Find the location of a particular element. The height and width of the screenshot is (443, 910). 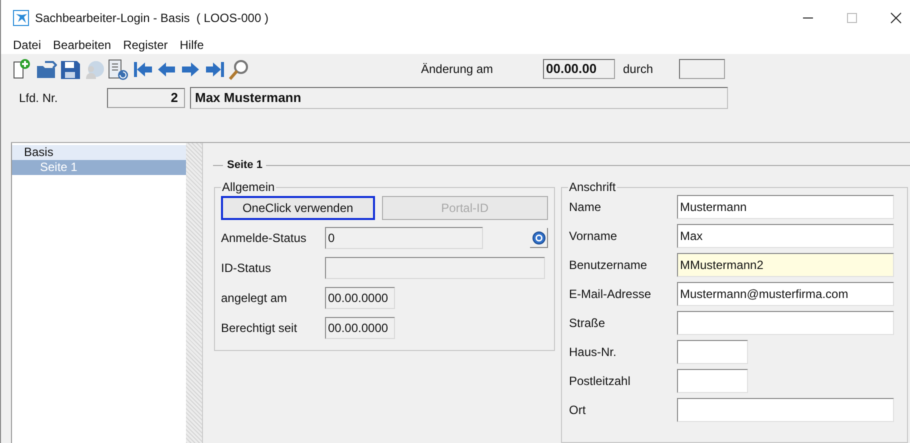

change-date-field: 00.00.00 is located at coordinates (579, 69).